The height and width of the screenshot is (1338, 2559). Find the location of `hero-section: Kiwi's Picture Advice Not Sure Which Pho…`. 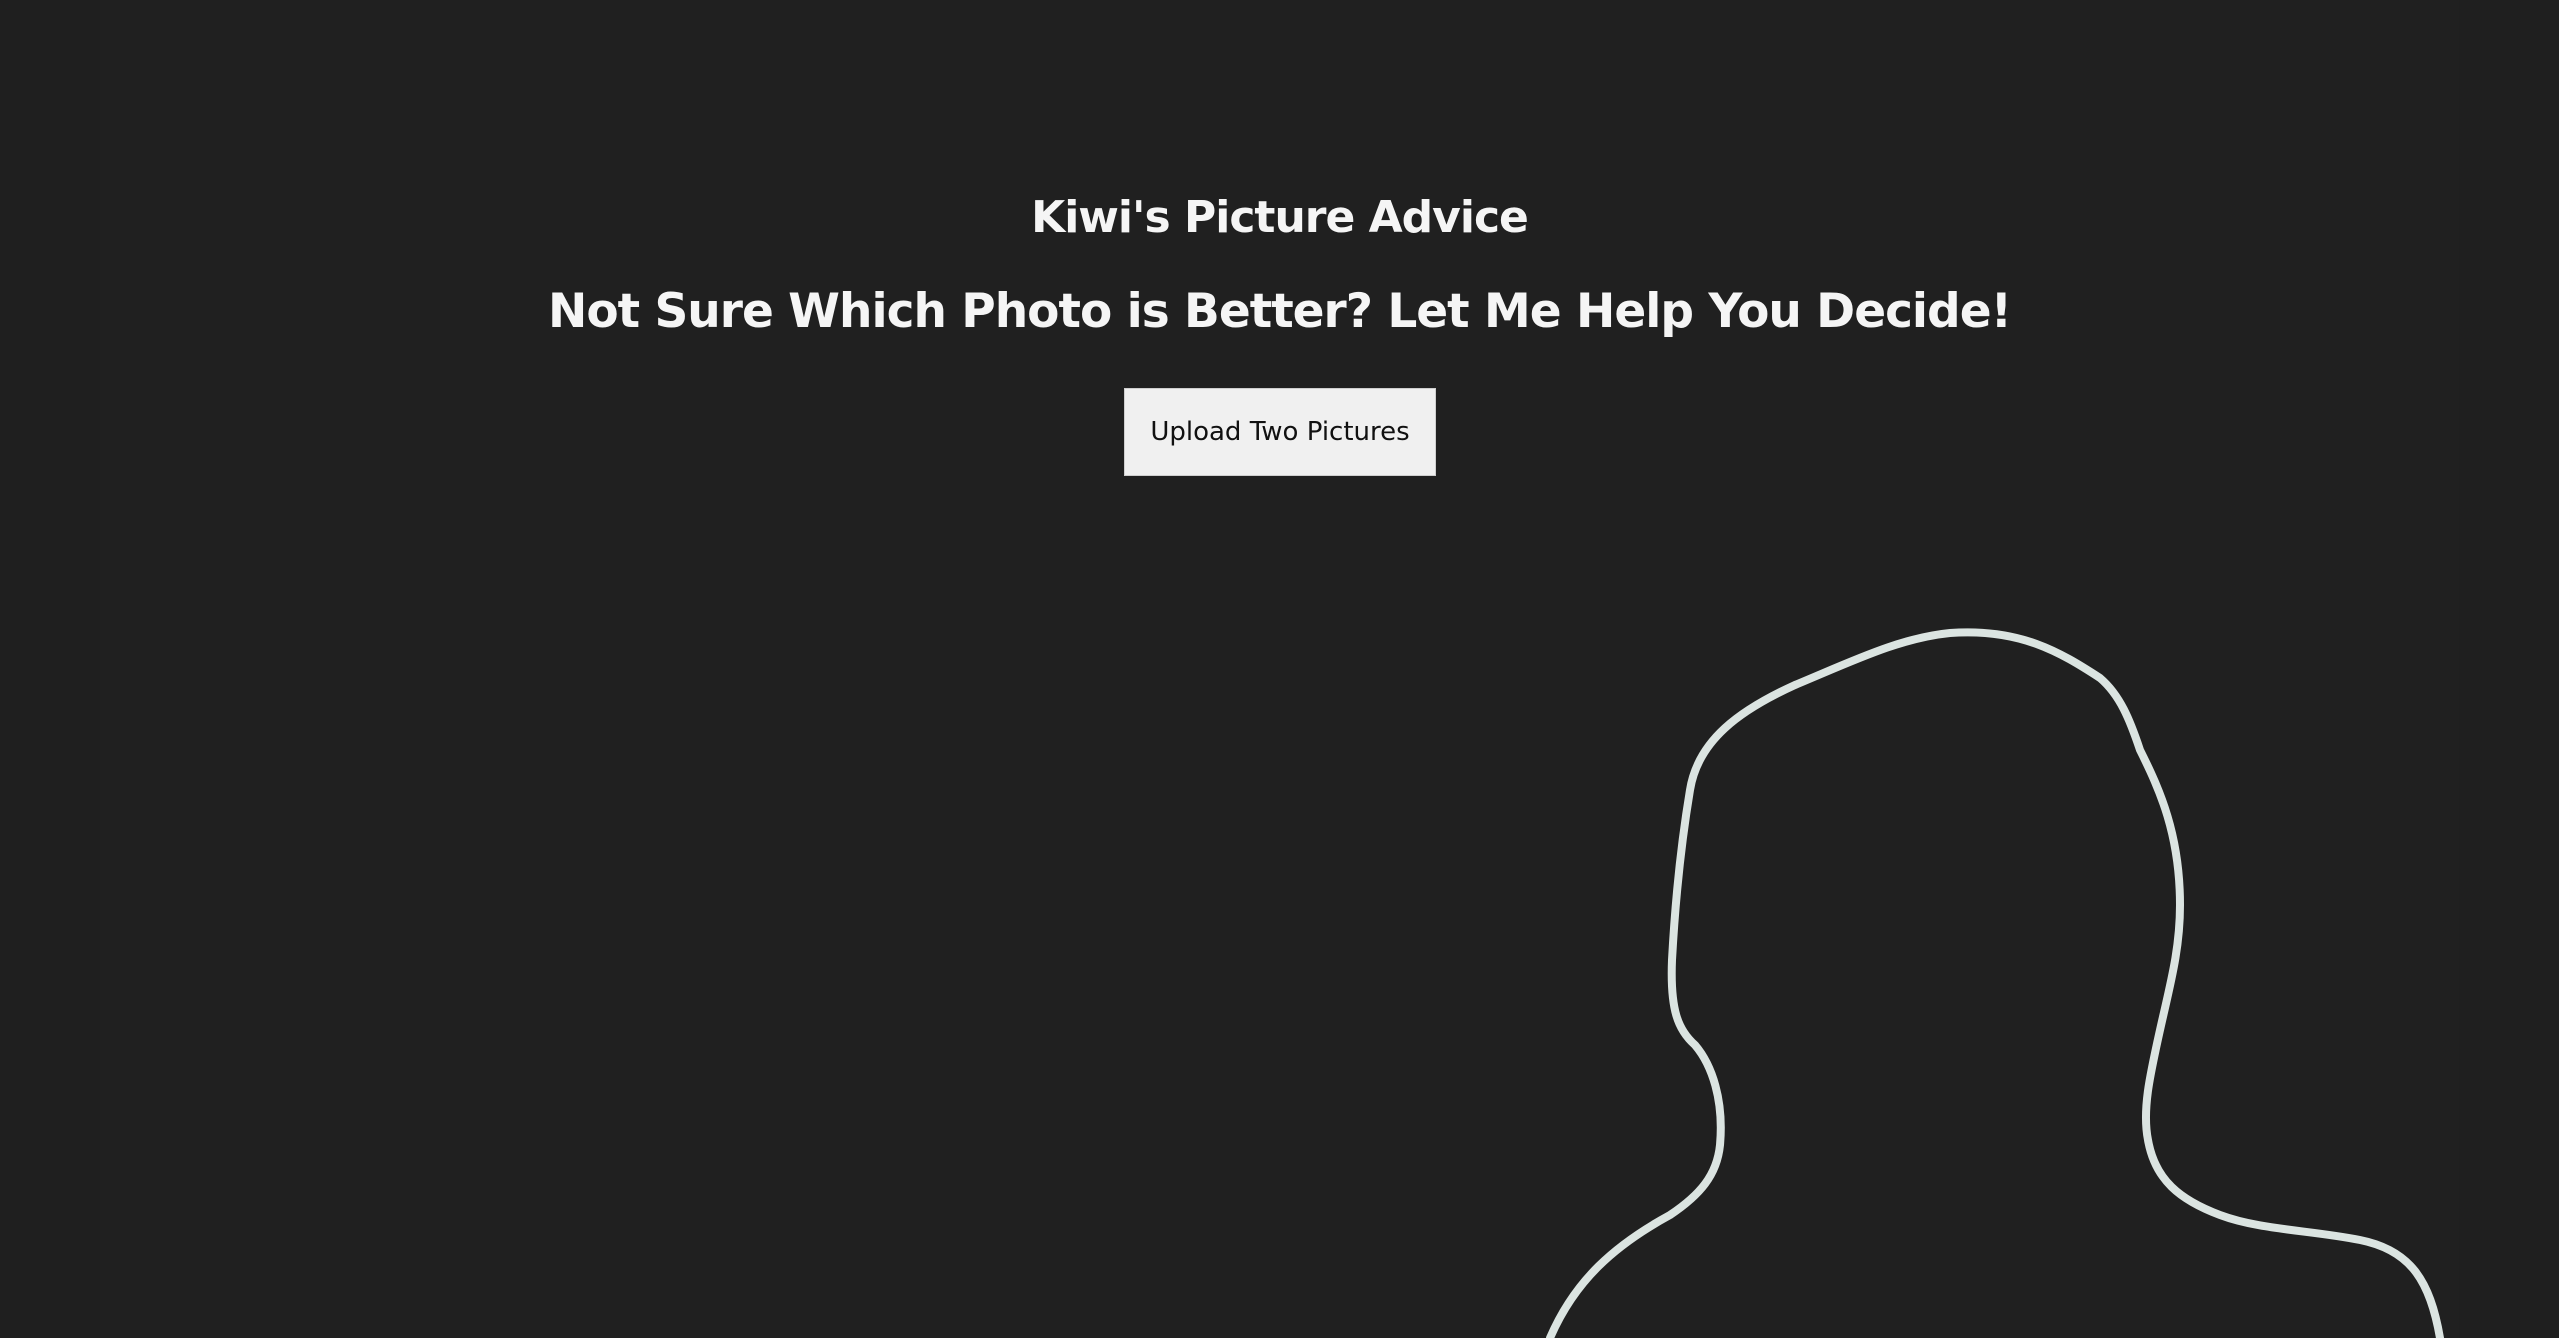

hero-section: Kiwi's Picture Advice Not Sure Which Pho… is located at coordinates (1279, 265).